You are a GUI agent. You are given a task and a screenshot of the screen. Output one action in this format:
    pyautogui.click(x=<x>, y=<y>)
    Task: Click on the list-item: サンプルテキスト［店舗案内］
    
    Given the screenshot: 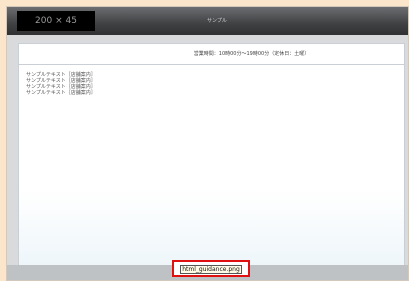 What is the action you would take?
    pyautogui.click(x=61, y=93)
    